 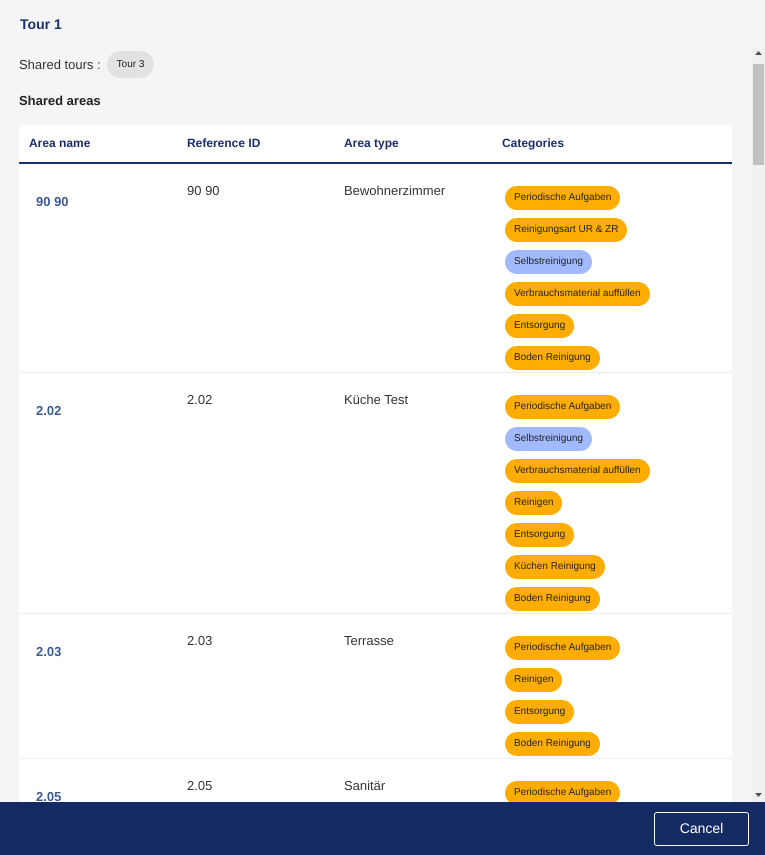 What do you see at coordinates (41, 24) in the screenshot?
I see `dialog-title: Tour 1` at bounding box center [41, 24].